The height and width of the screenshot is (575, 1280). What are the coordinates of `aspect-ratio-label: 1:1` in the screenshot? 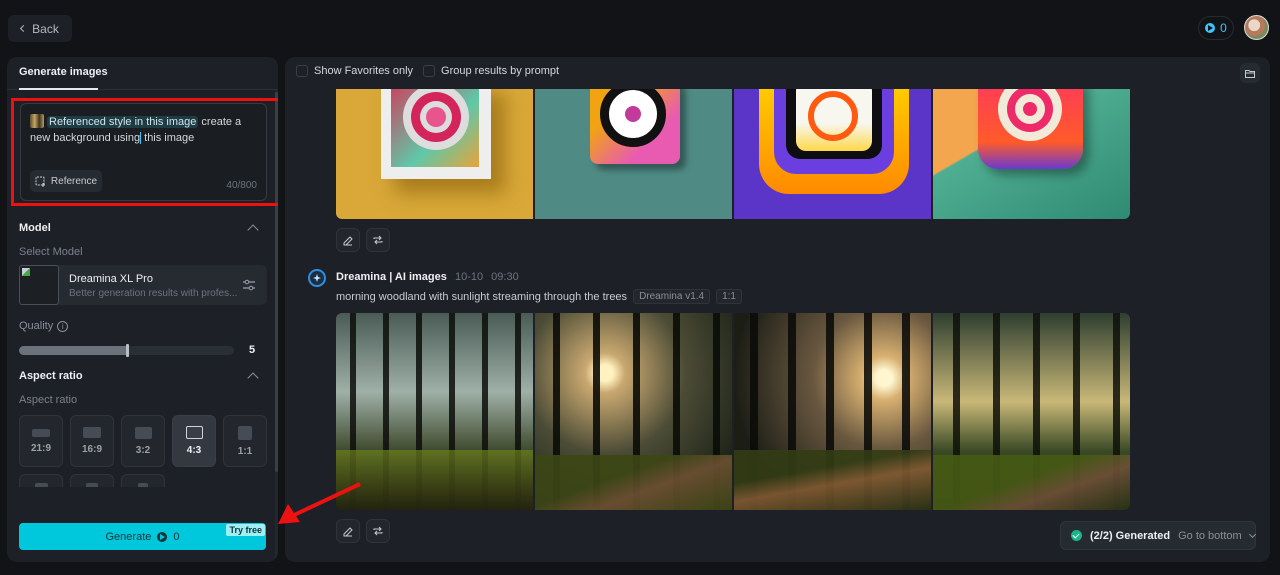 It's located at (245, 451).